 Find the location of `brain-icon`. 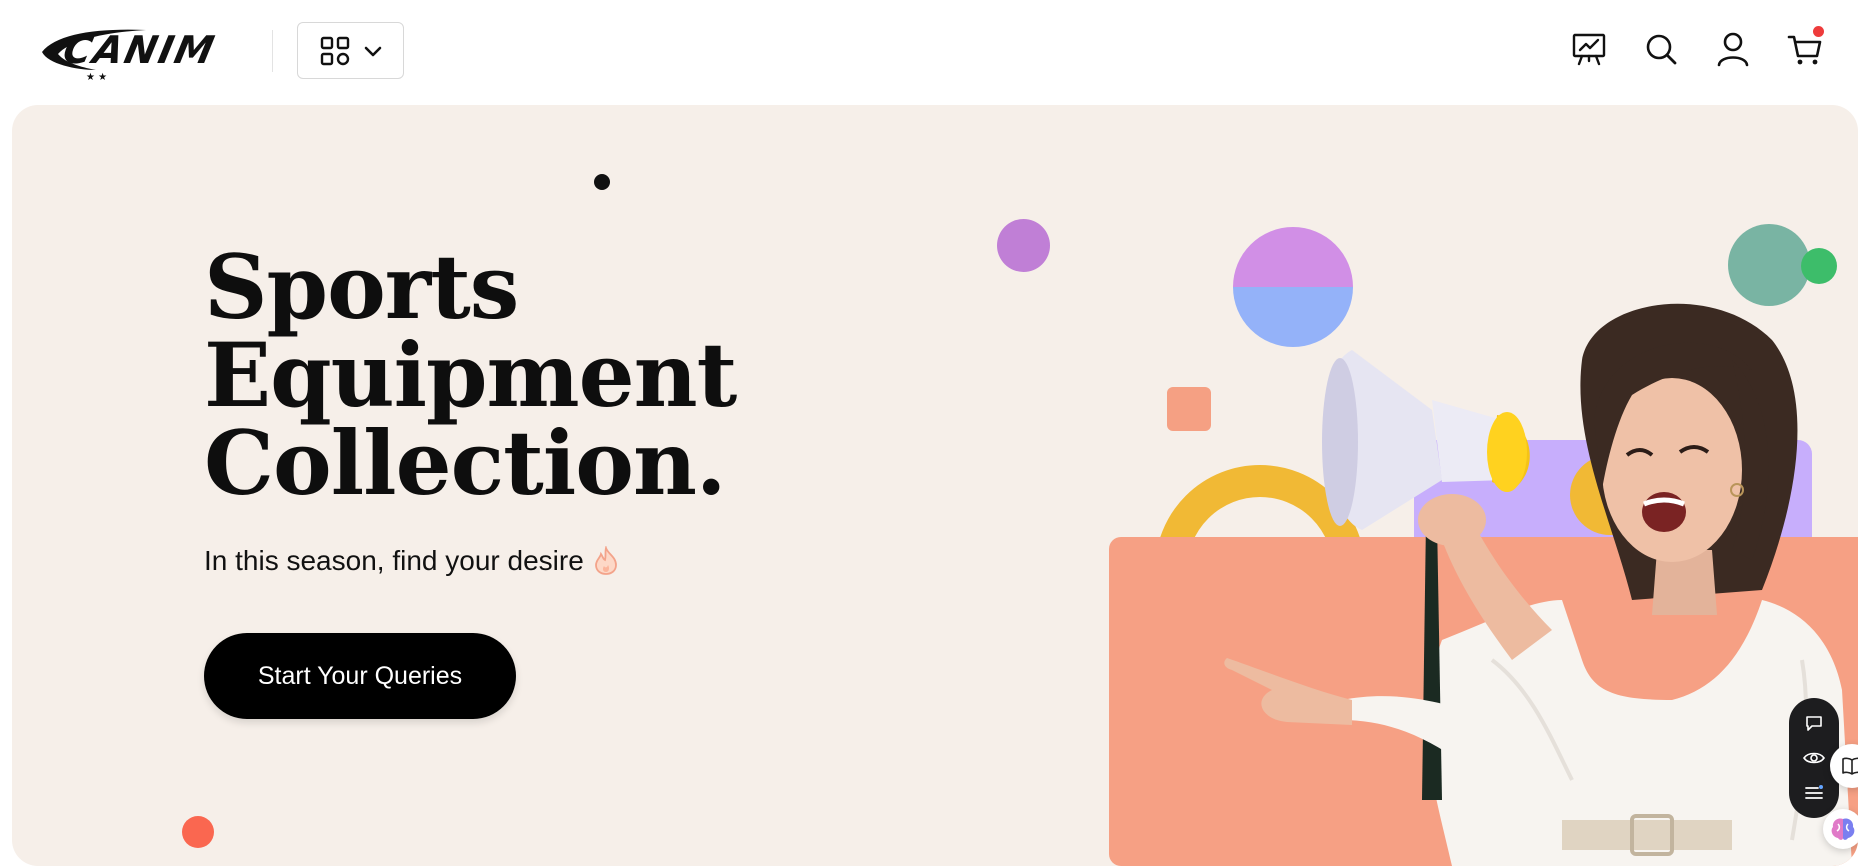

brain-icon is located at coordinates (1840, 829).